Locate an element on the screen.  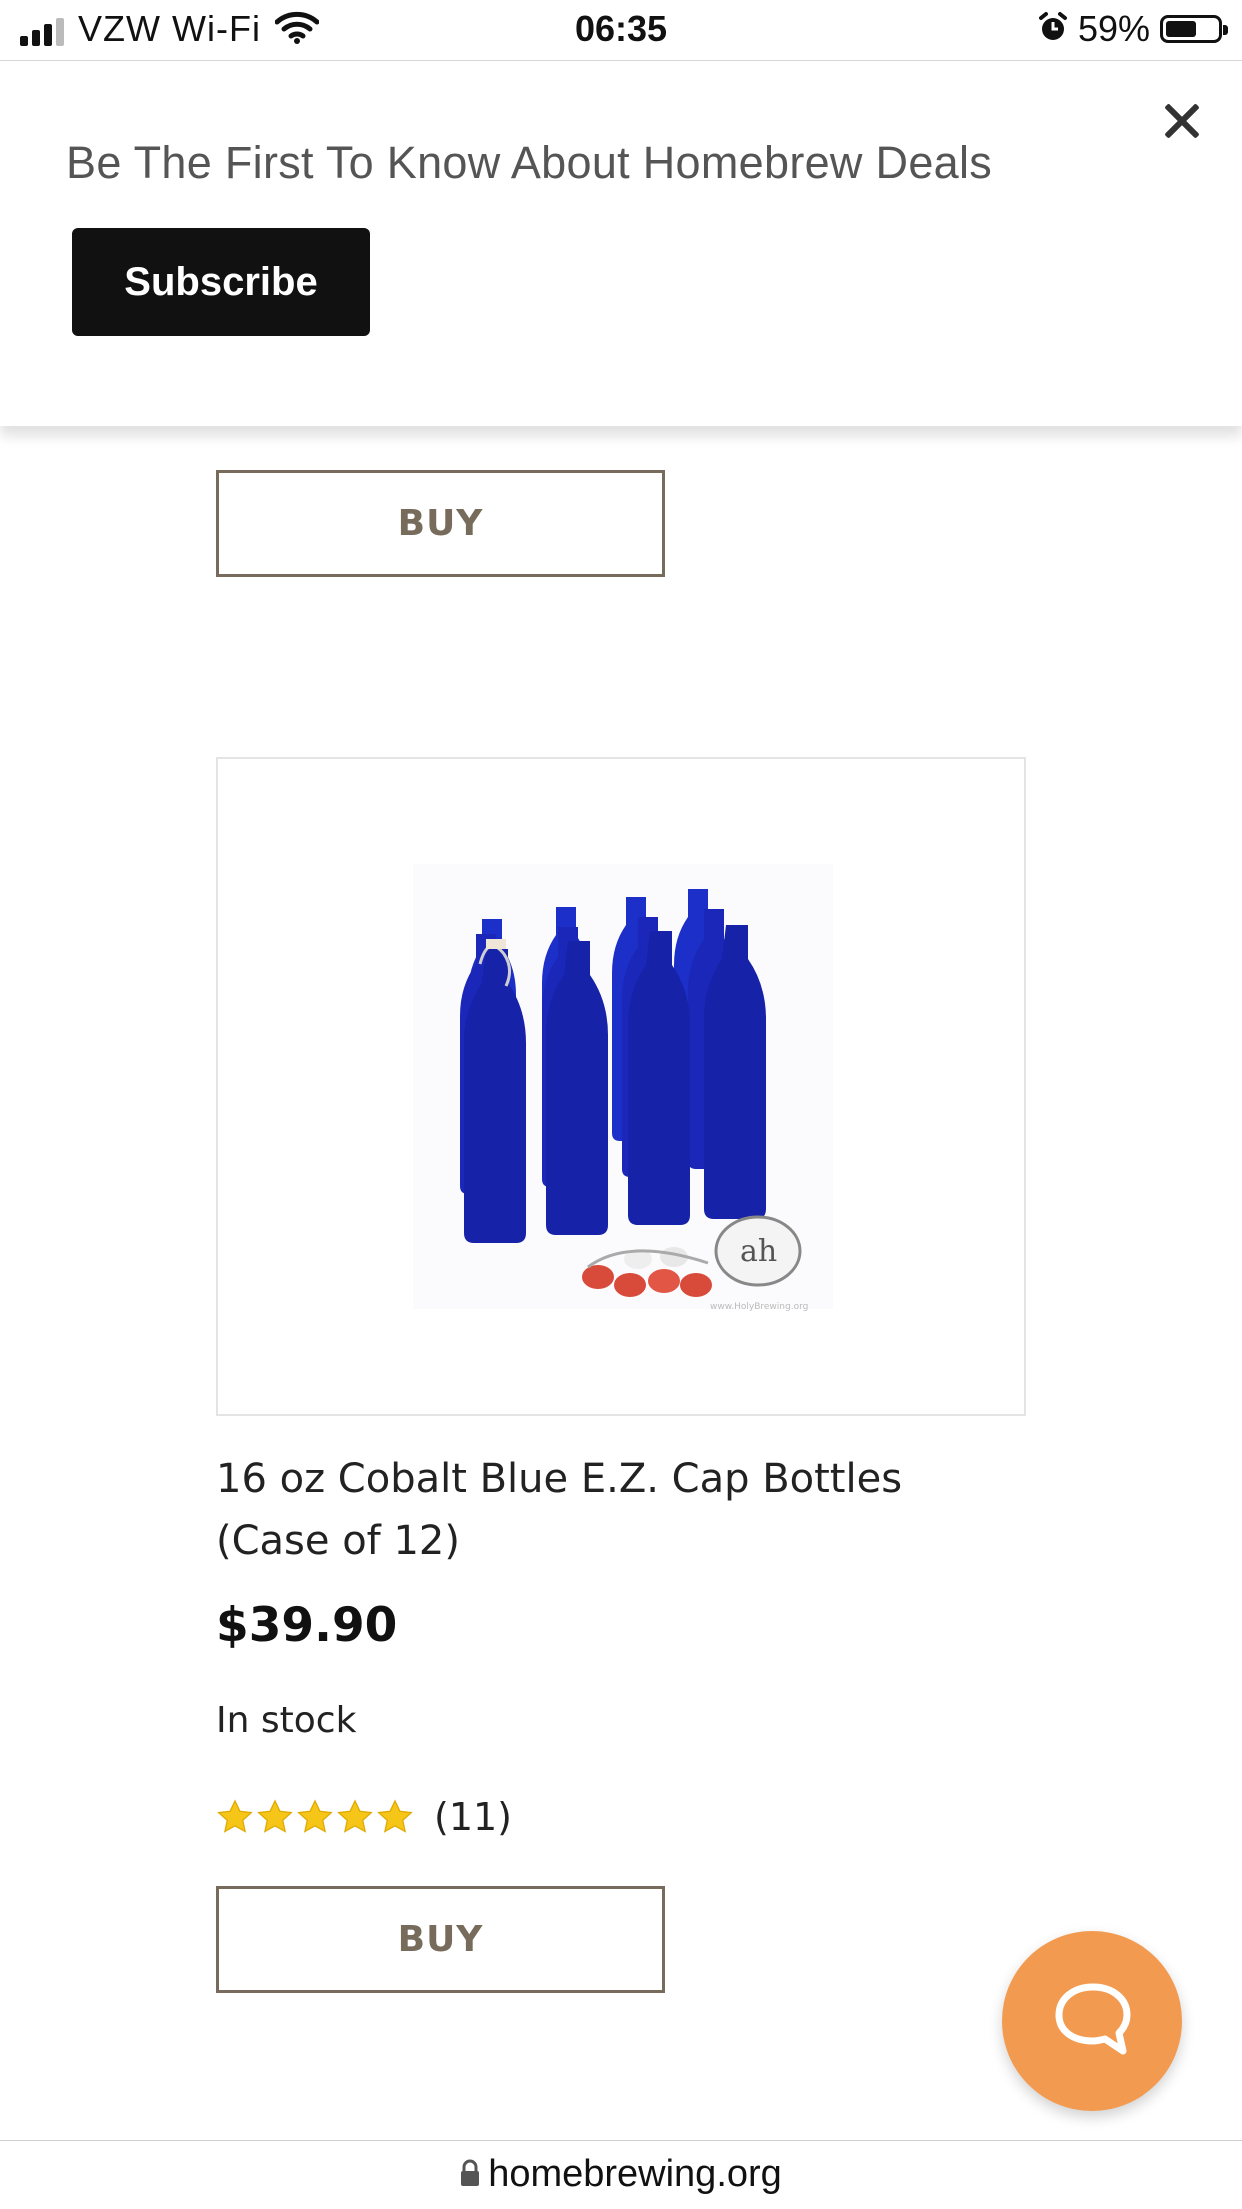
image-watermark: www.HolyBrewing.org is located at coordinates (759, 1307).